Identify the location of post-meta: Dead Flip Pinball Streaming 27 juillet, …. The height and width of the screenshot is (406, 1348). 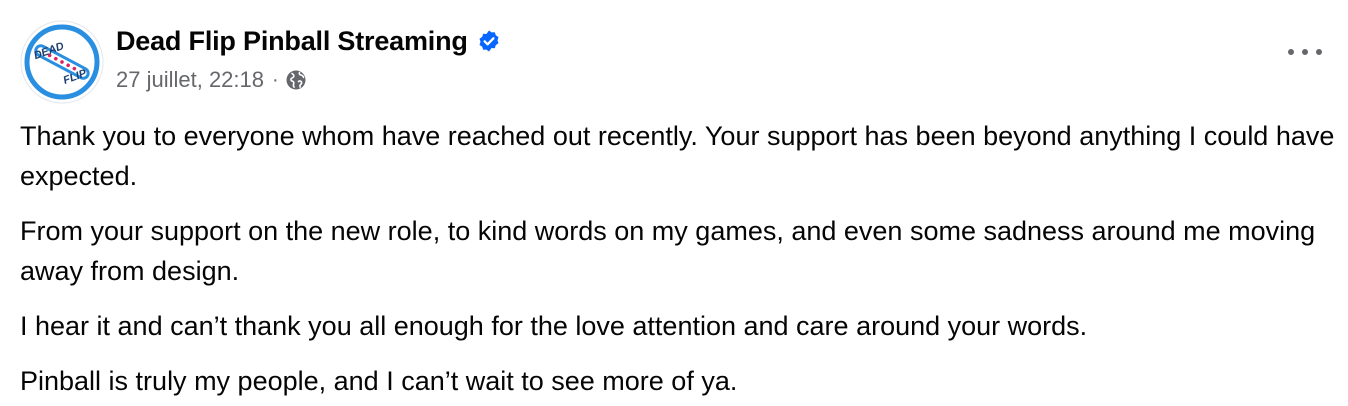
(308, 59).